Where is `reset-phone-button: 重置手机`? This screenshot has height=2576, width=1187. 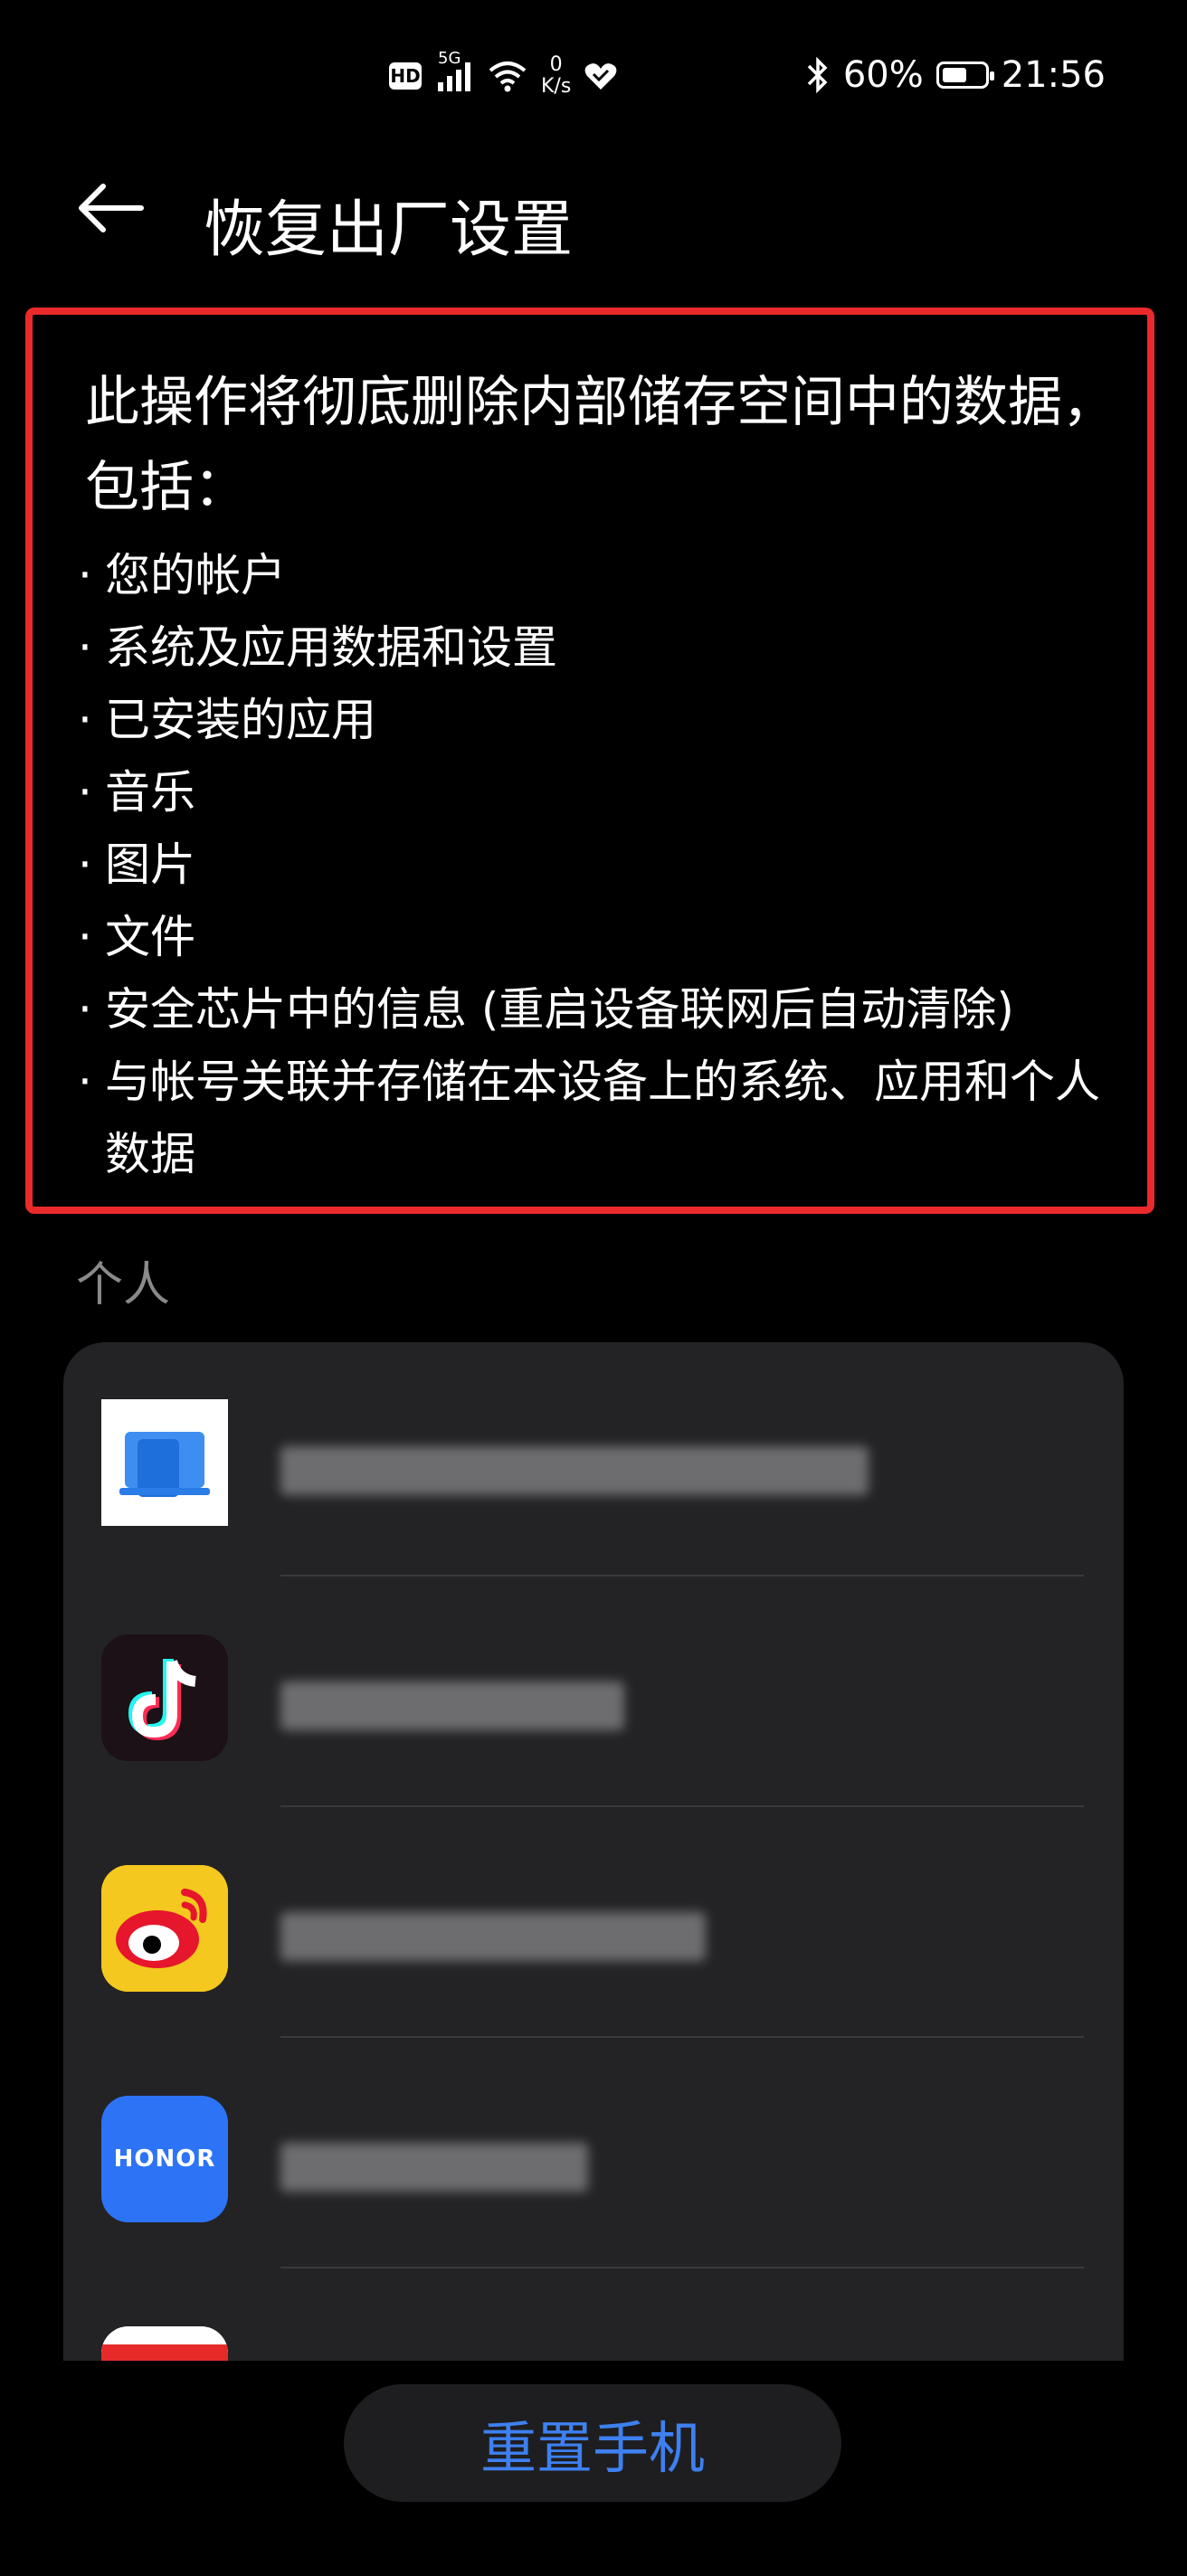
reset-phone-button: 重置手机 is located at coordinates (592, 2443).